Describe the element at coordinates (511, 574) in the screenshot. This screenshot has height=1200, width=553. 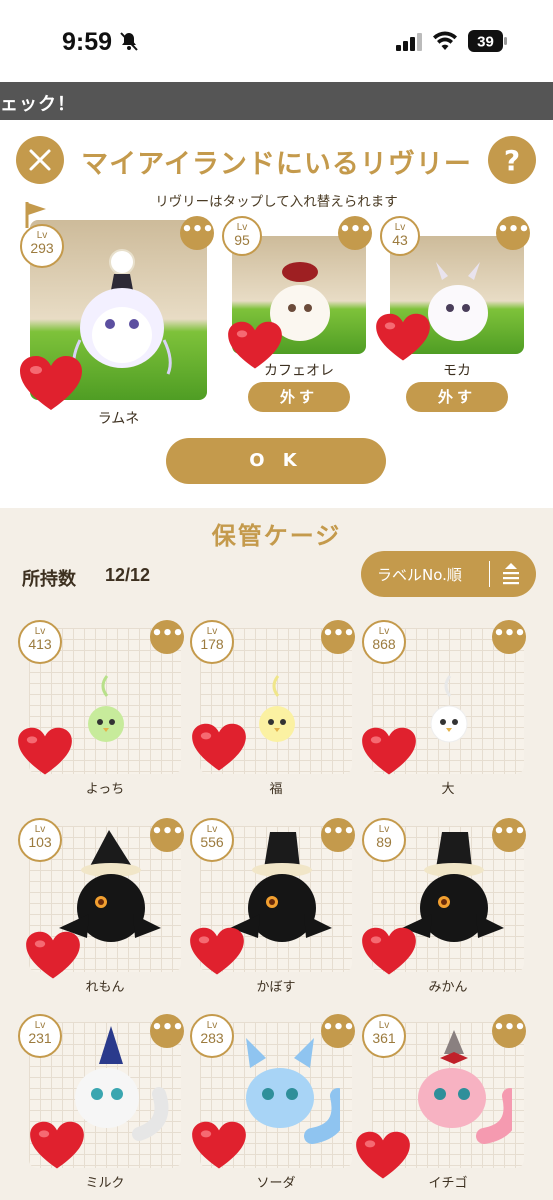
I see `sort-order-icon` at that location.